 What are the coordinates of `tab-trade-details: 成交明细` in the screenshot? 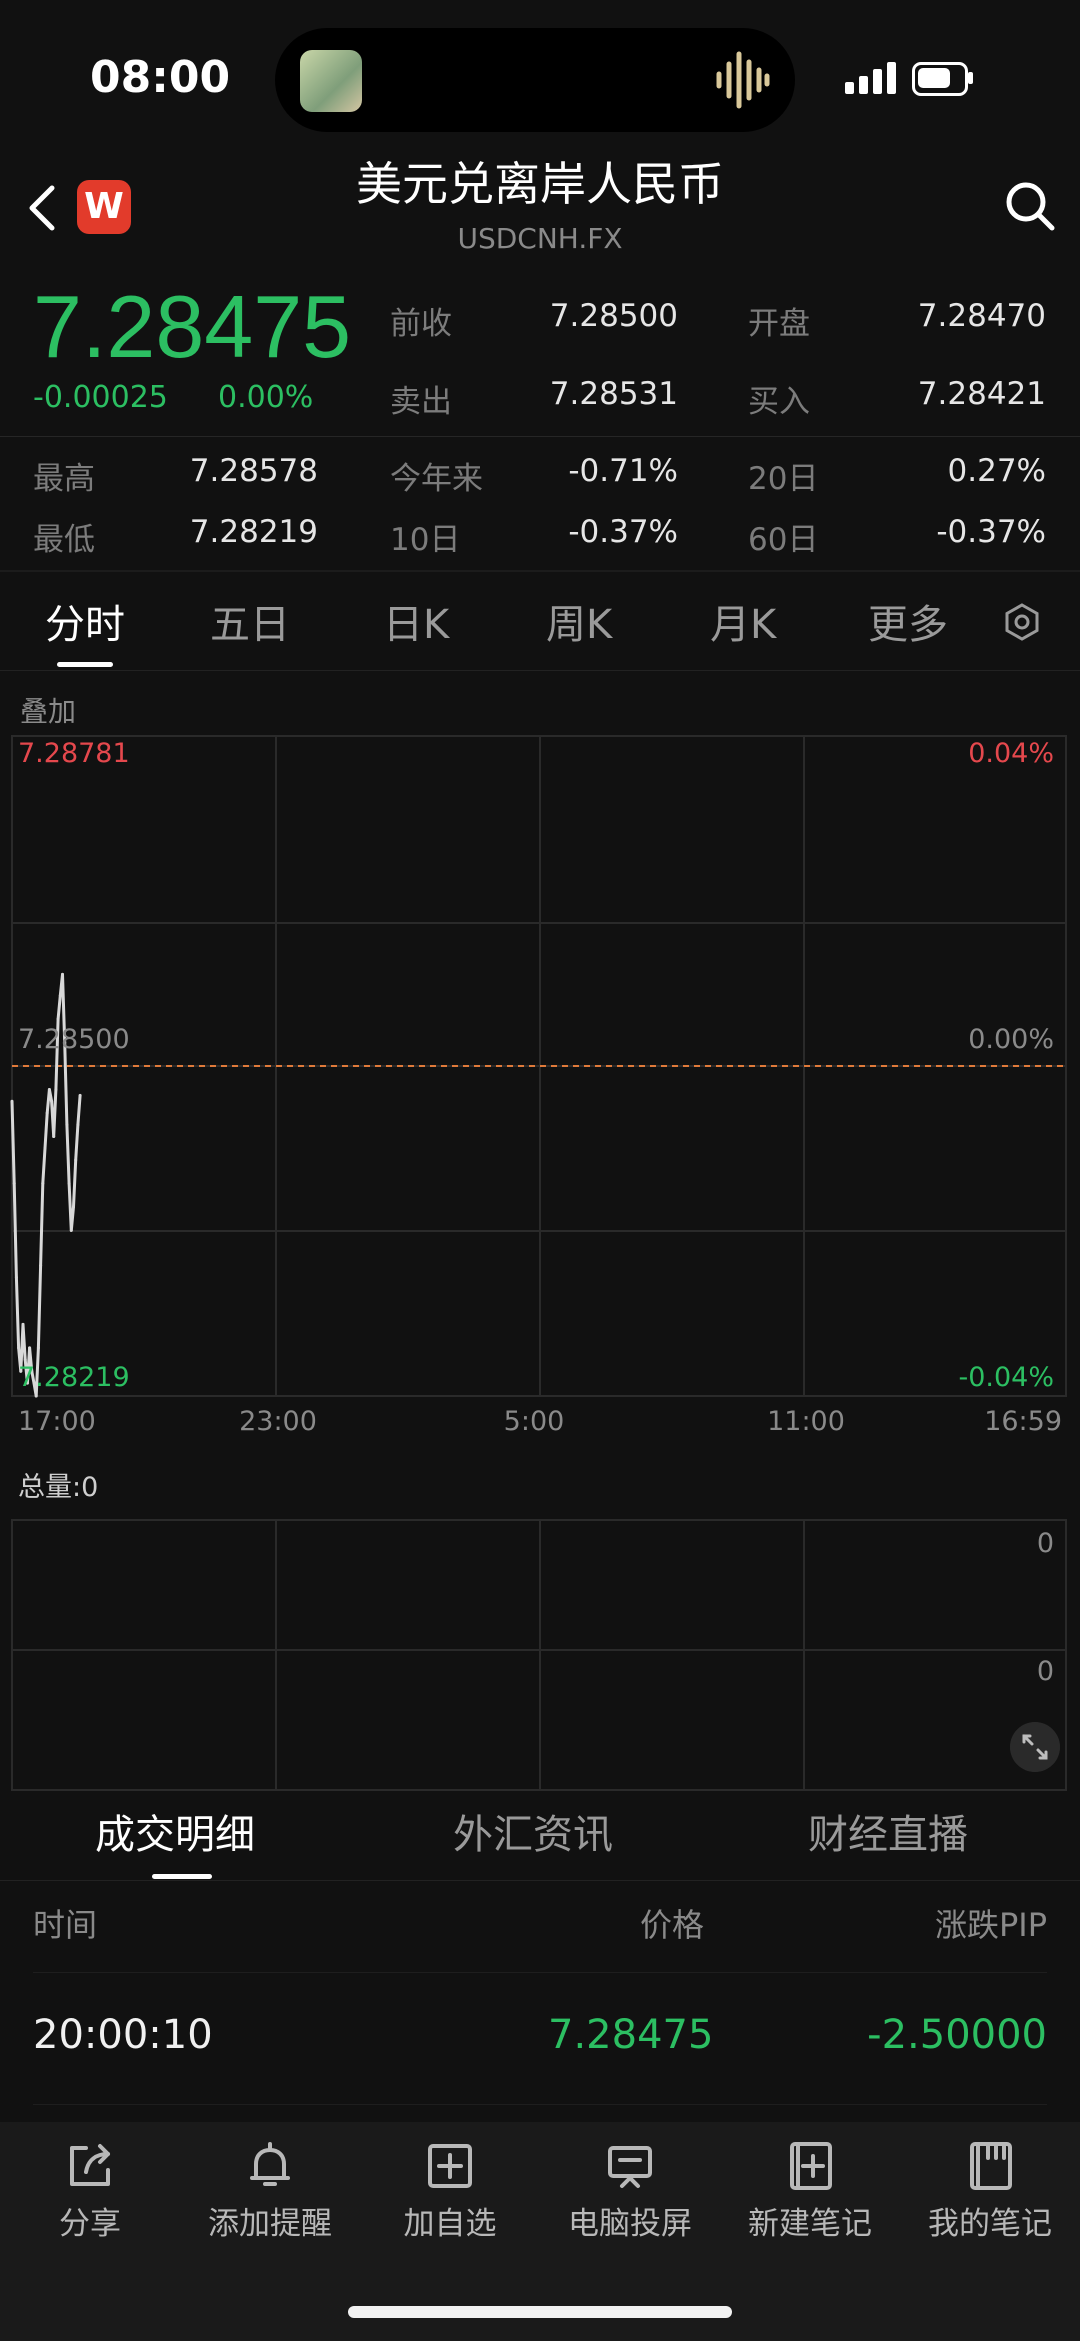 It's located at (175, 1831).